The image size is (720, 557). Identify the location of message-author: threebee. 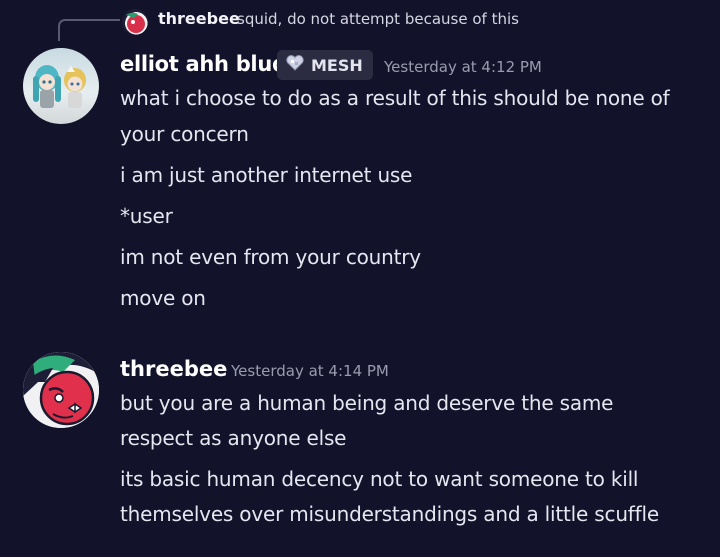
(173, 369).